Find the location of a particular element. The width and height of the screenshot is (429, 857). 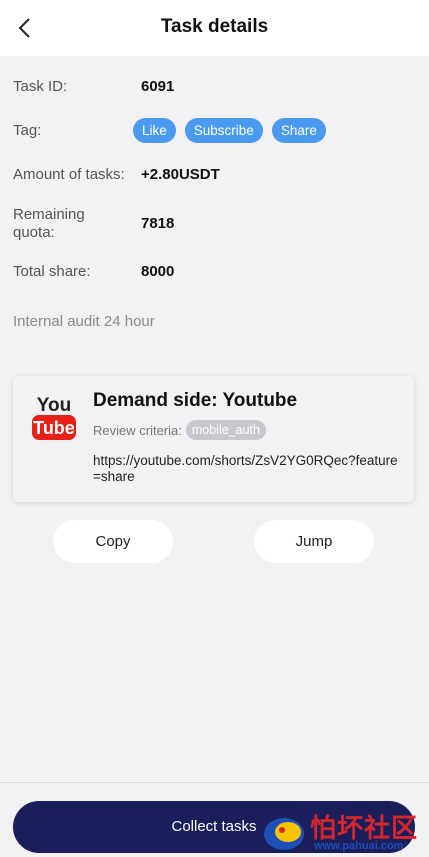

amount-label: Amount of tasks: is located at coordinates (69, 174).